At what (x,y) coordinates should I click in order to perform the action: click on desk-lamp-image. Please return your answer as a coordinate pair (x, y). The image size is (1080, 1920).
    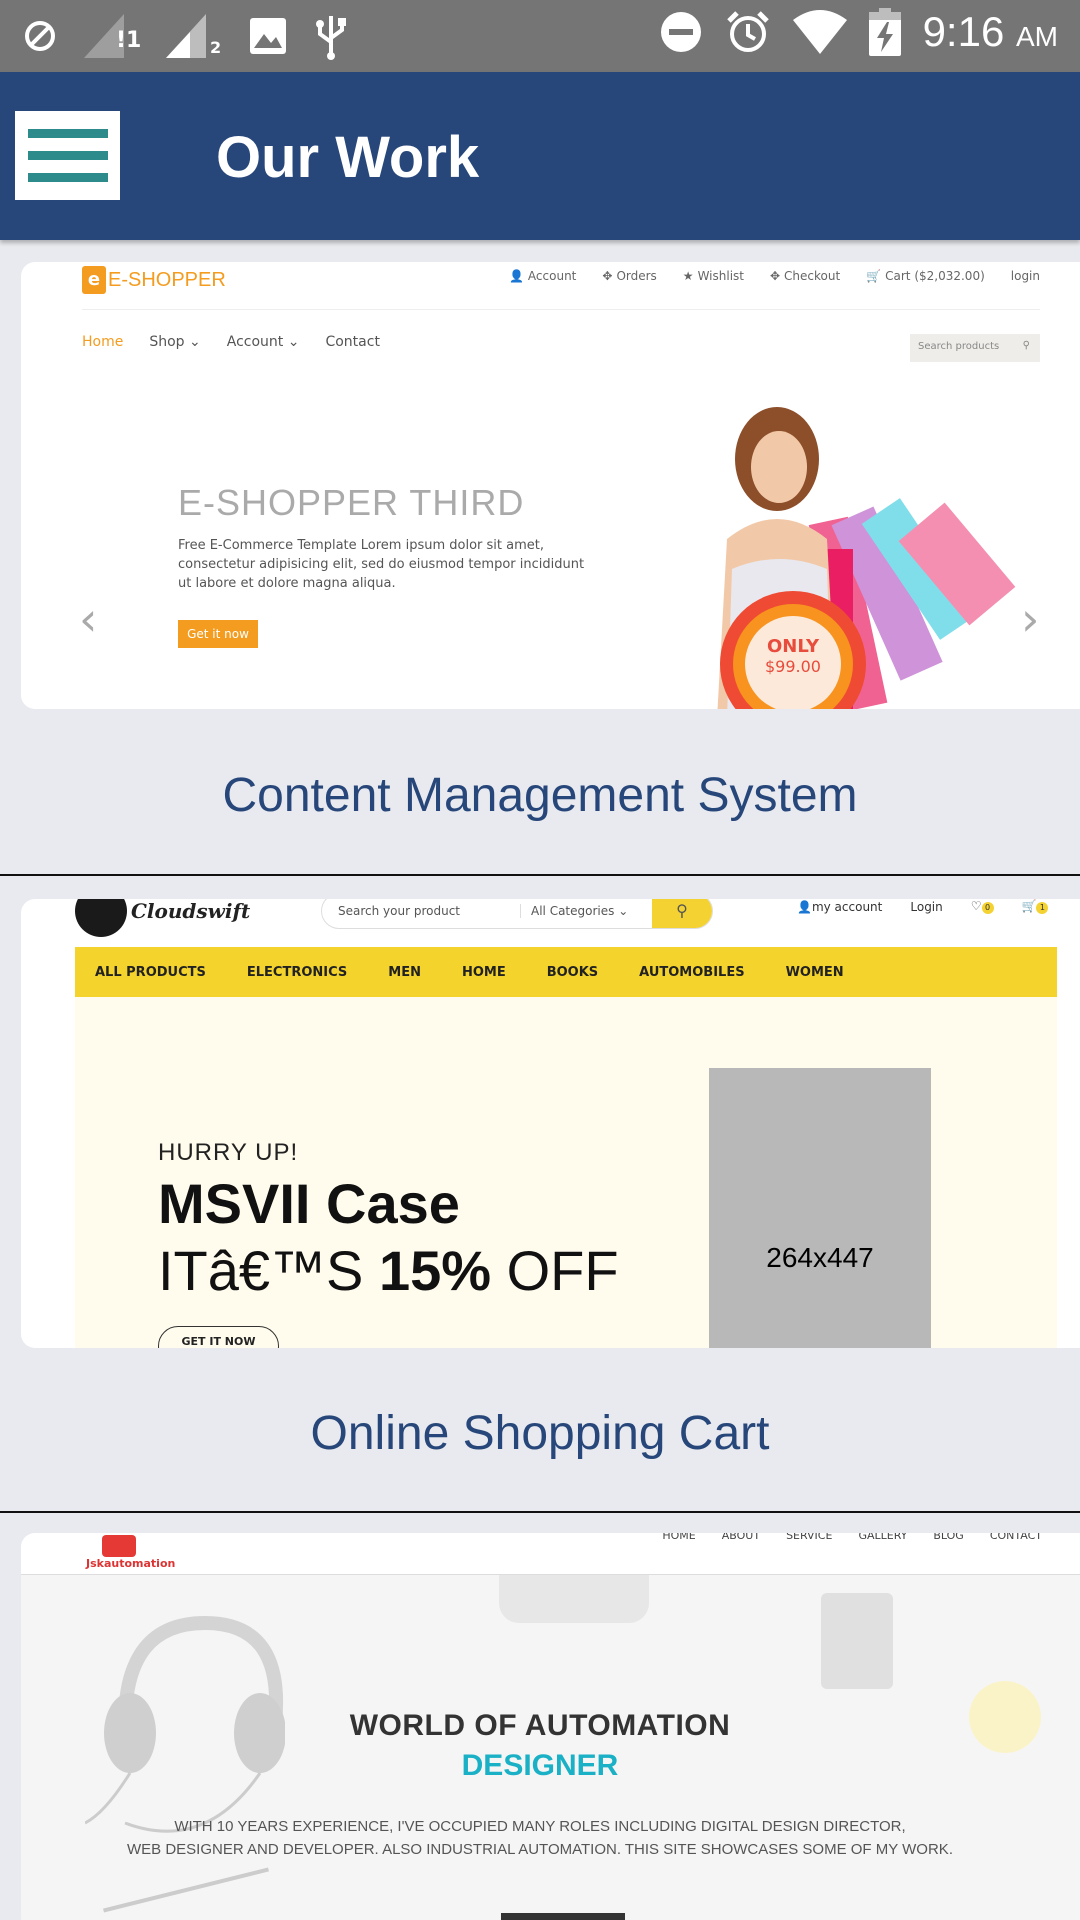
    Looking at the image, I should click on (574, 1599).